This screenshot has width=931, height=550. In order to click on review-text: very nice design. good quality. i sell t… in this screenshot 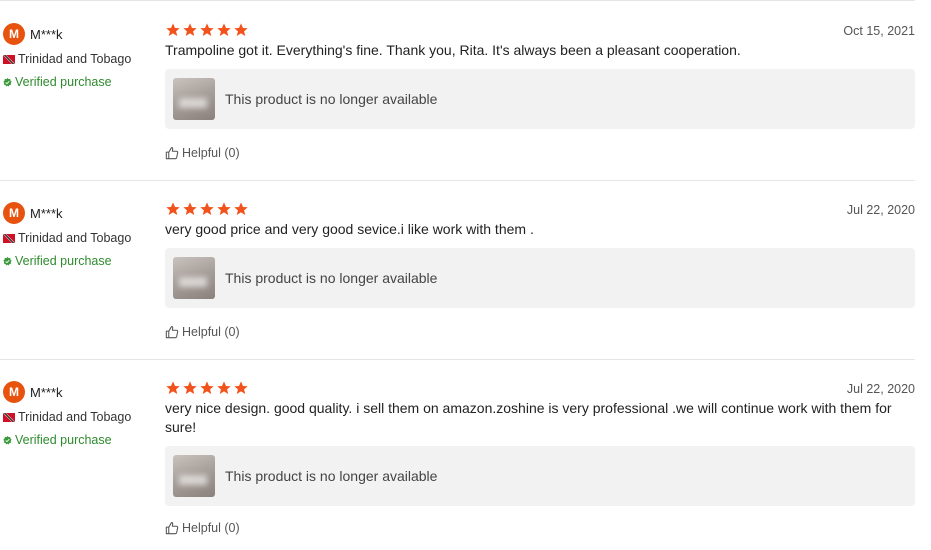, I will do `click(528, 417)`.